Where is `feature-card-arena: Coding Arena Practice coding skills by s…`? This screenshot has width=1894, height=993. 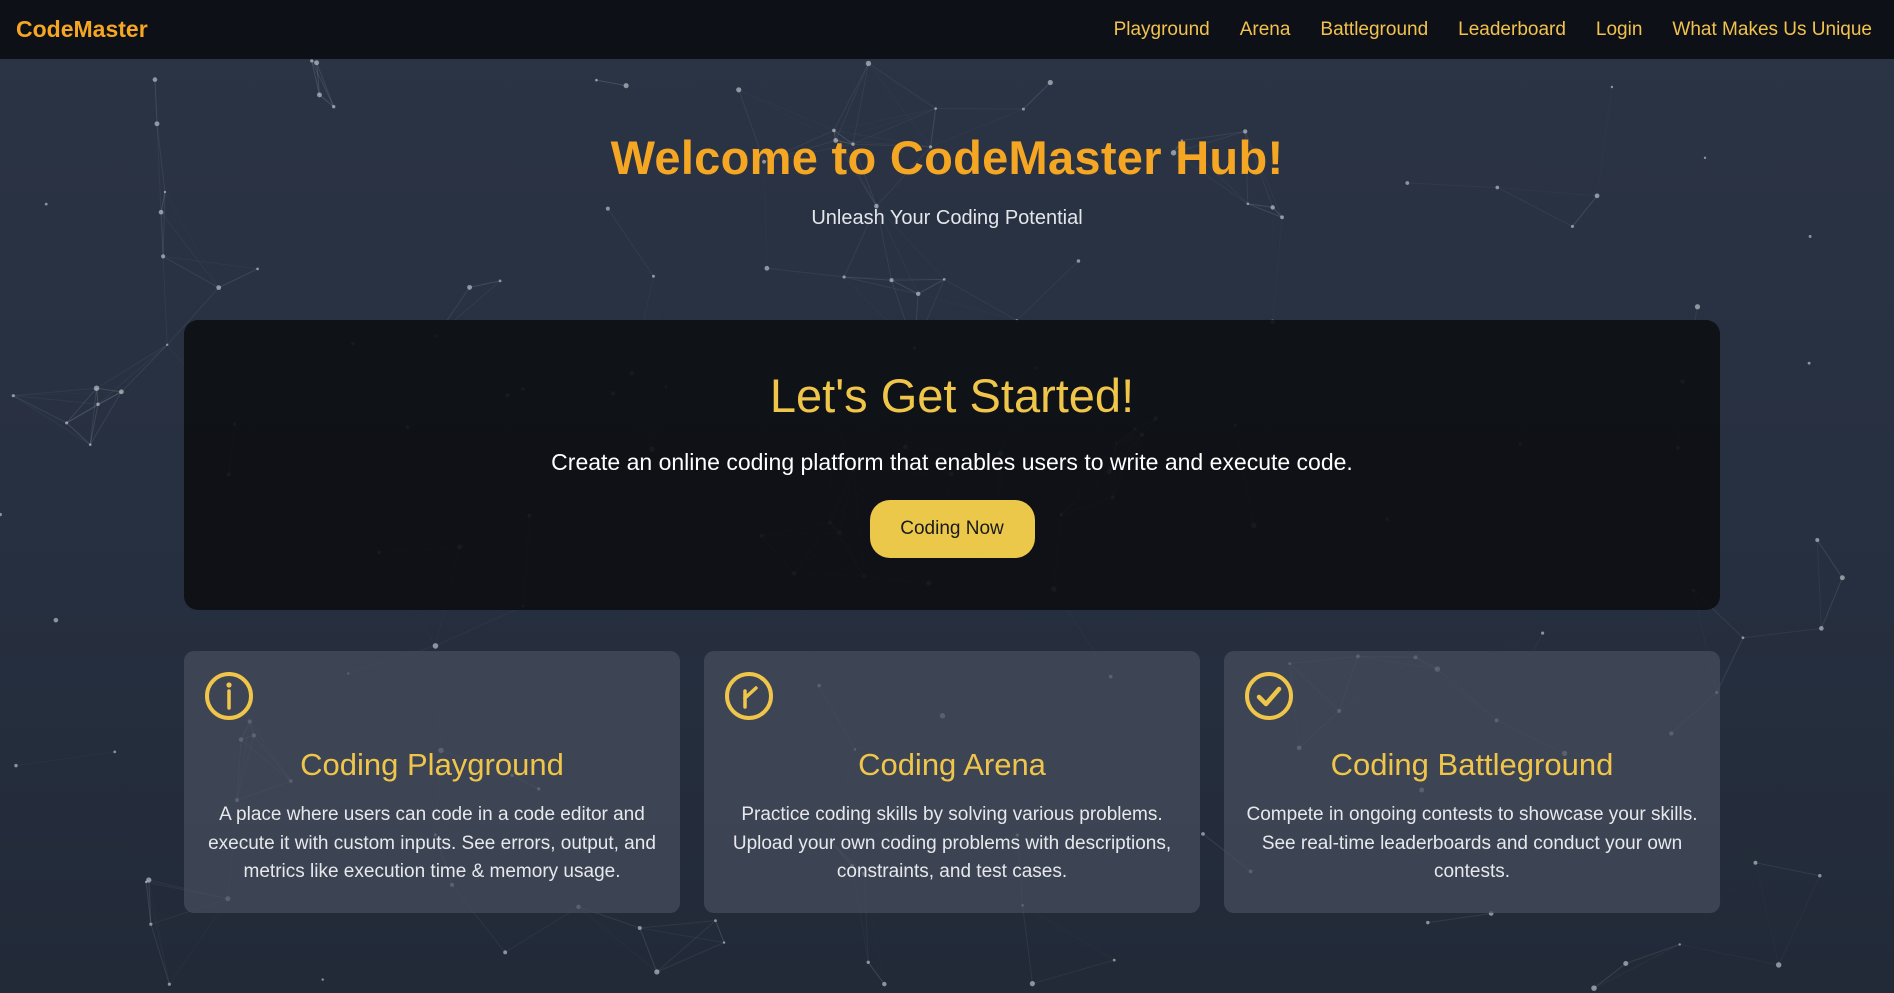
feature-card-arena: Coding Arena Practice coding skills by s… is located at coordinates (952, 782).